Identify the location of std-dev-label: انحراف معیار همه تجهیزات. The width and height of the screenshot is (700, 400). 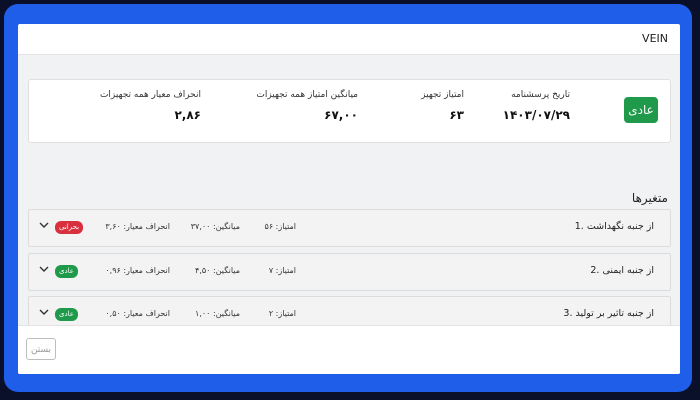
(150, 95).